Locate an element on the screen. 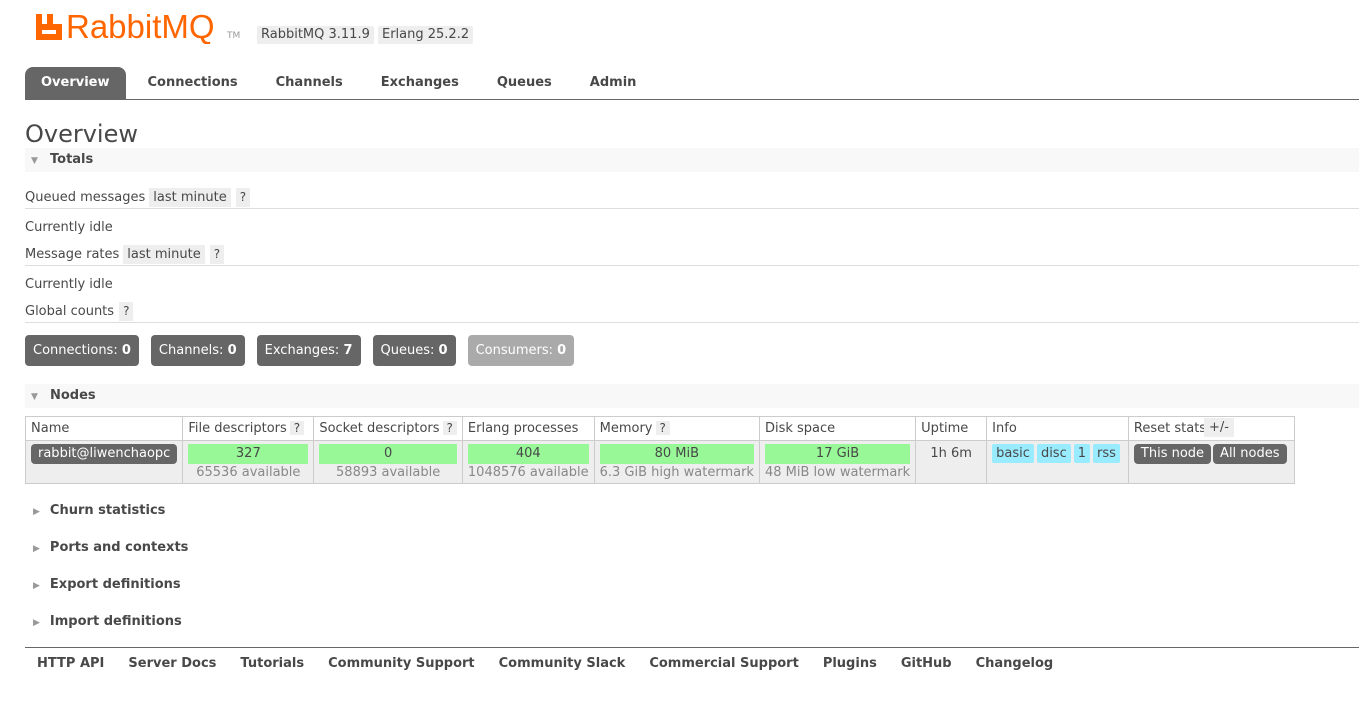 Image resolution: width=1359 pixels, height=726 pixels. memory-help-button: ? is located at coordinates (662, 428).